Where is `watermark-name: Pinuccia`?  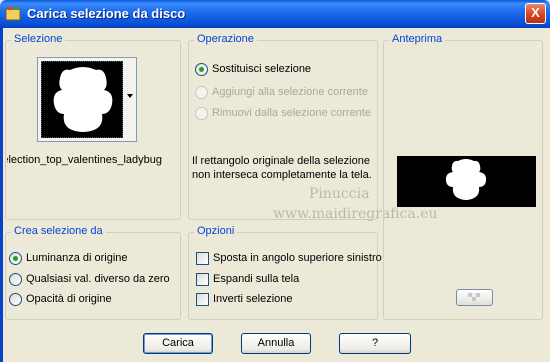
watermark-name: Pinuccia is located at coordinates (339, 194).